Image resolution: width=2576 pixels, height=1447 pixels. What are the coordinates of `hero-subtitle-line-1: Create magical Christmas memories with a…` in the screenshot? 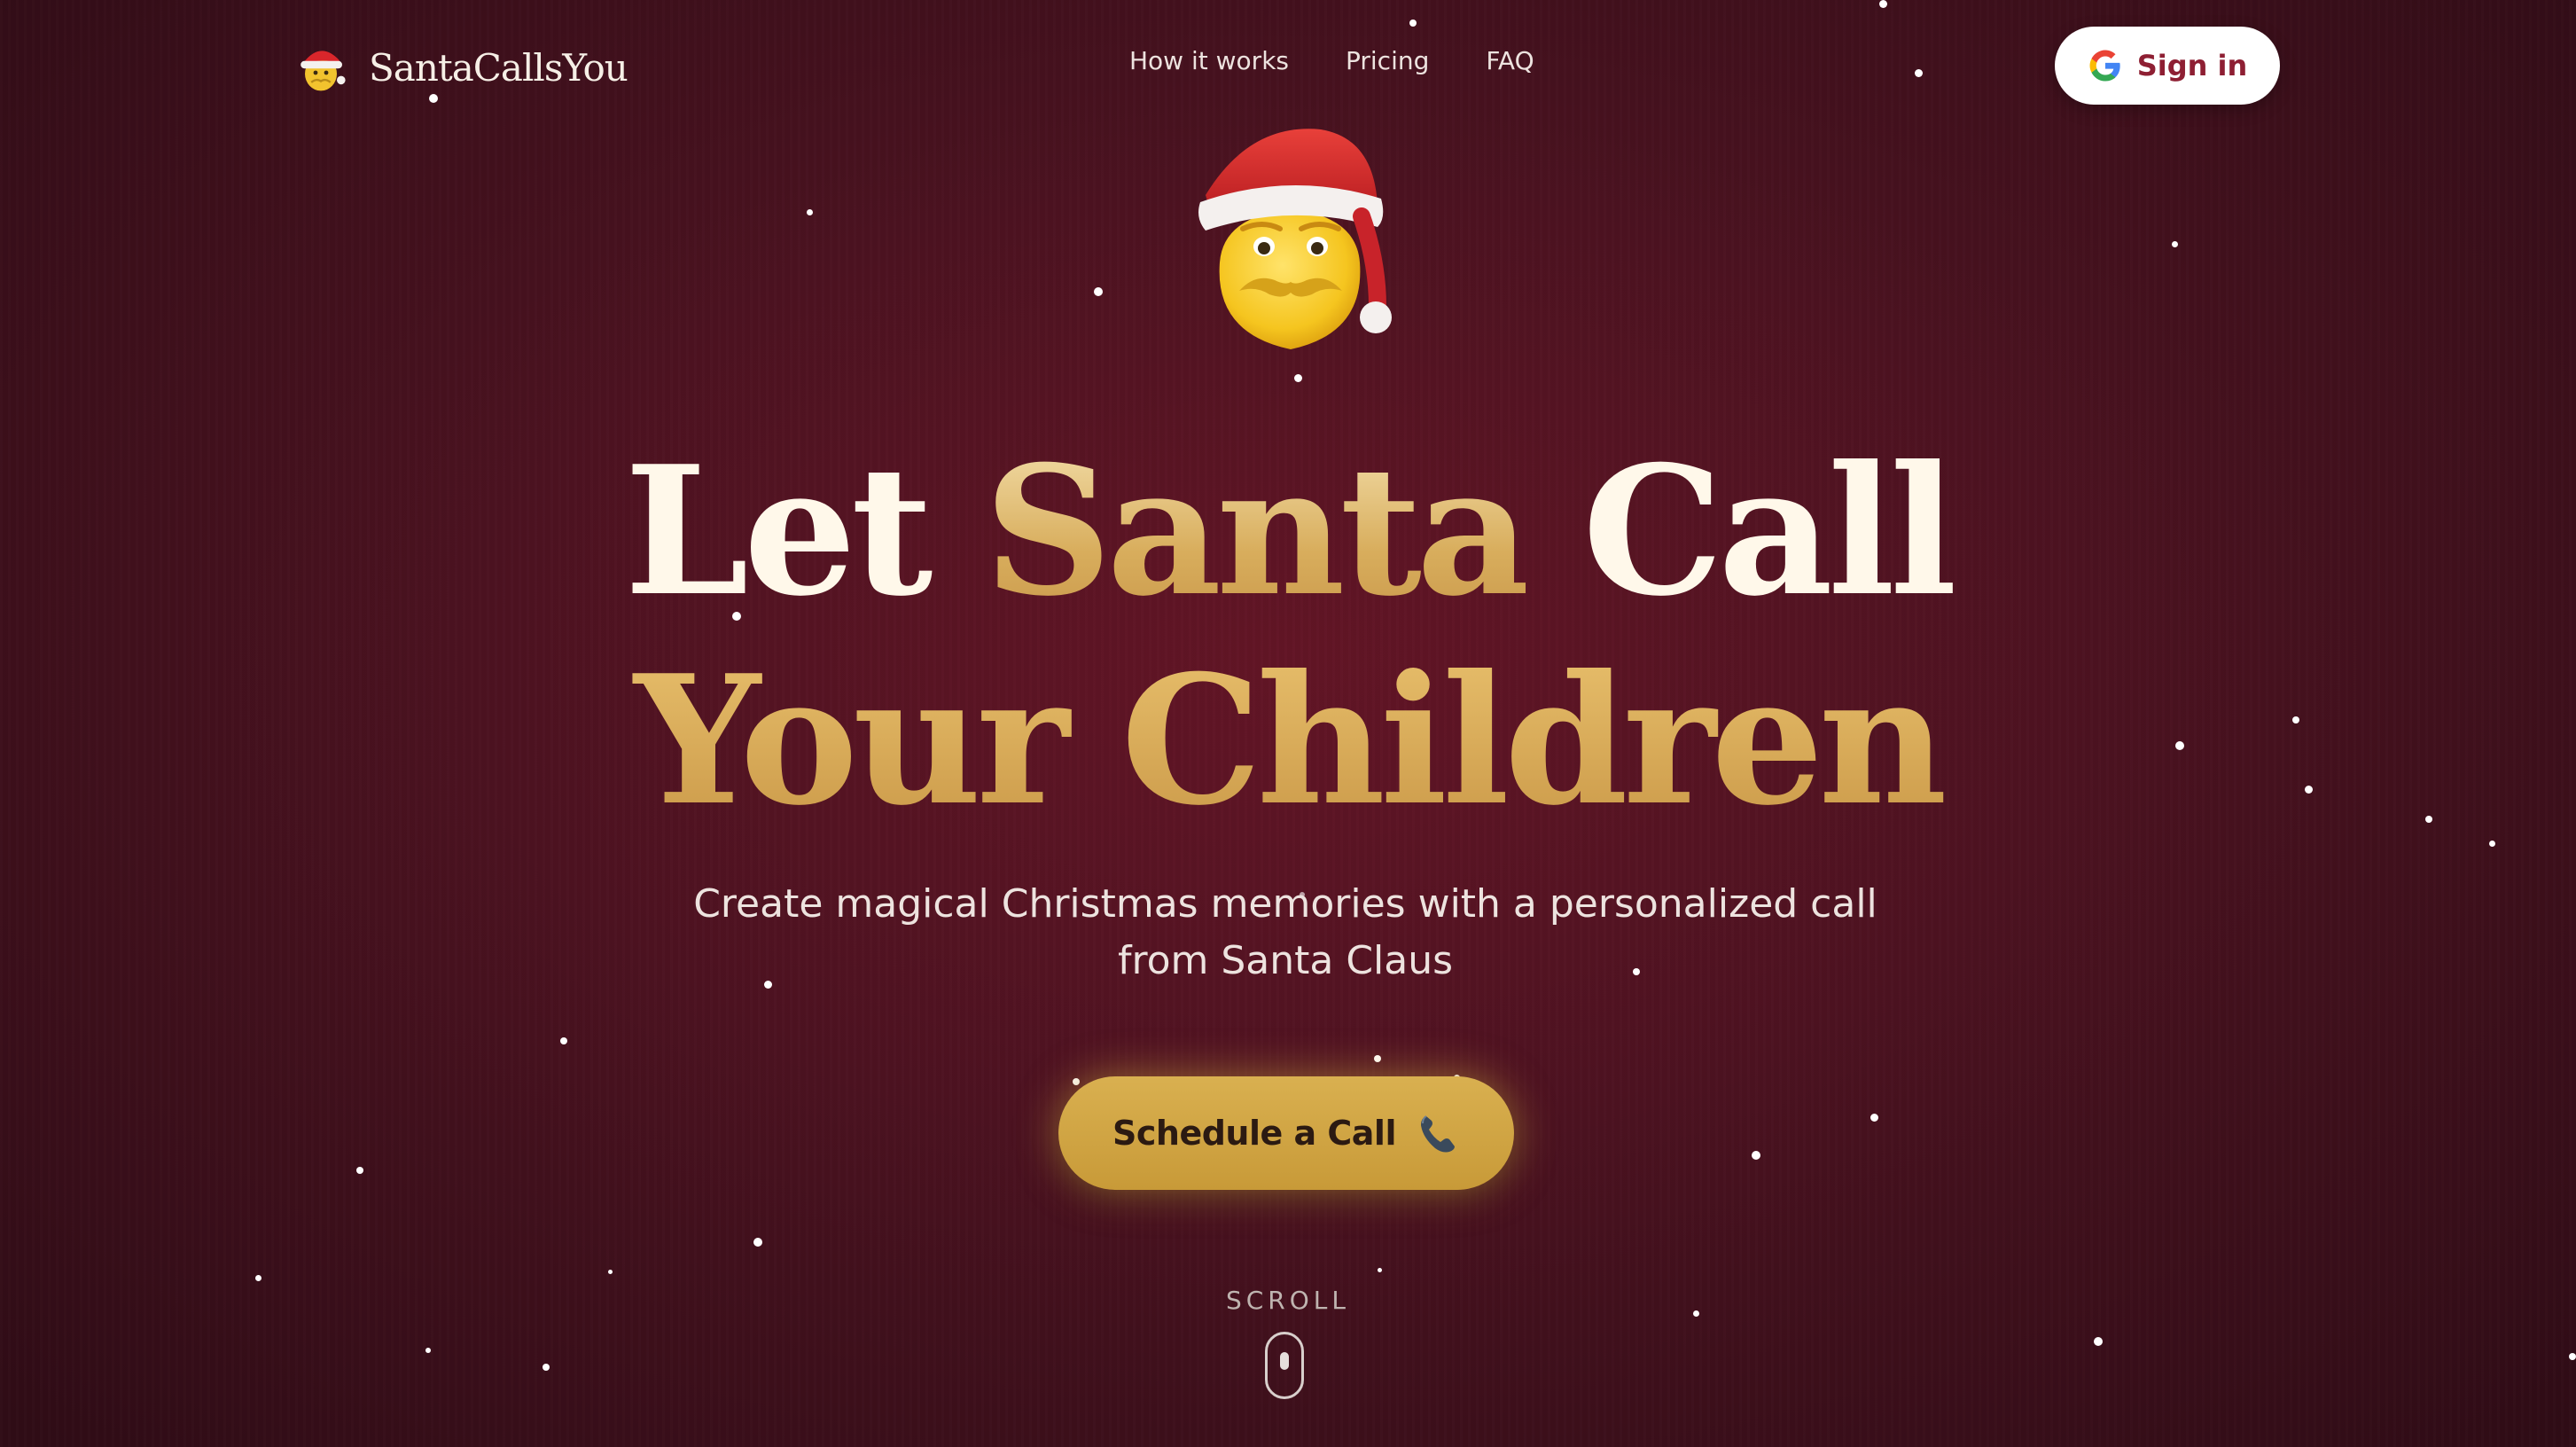 It's located at (1285, 904).